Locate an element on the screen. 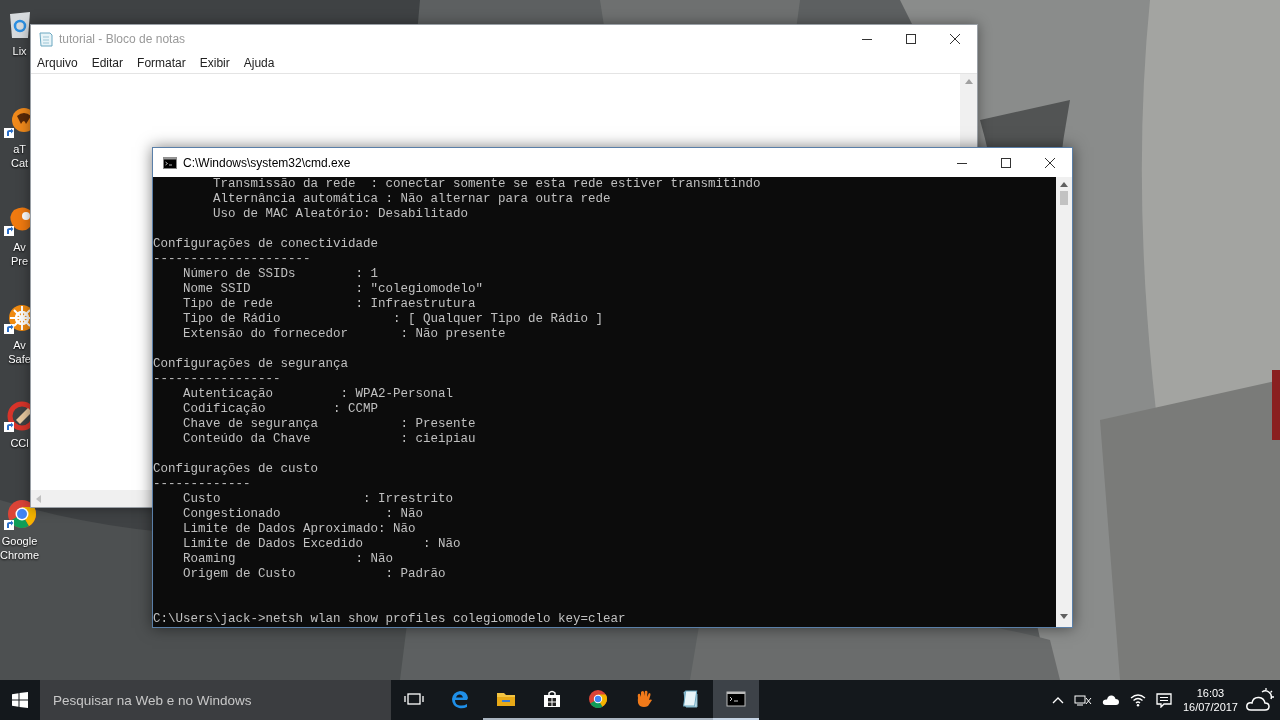 Image resolution: width=1280 pixels, height=720 pixels. command-line: C:\Users\jack->netsh wlan show profiles colegiomodelo key=clear is located at coordinates (389, 619).